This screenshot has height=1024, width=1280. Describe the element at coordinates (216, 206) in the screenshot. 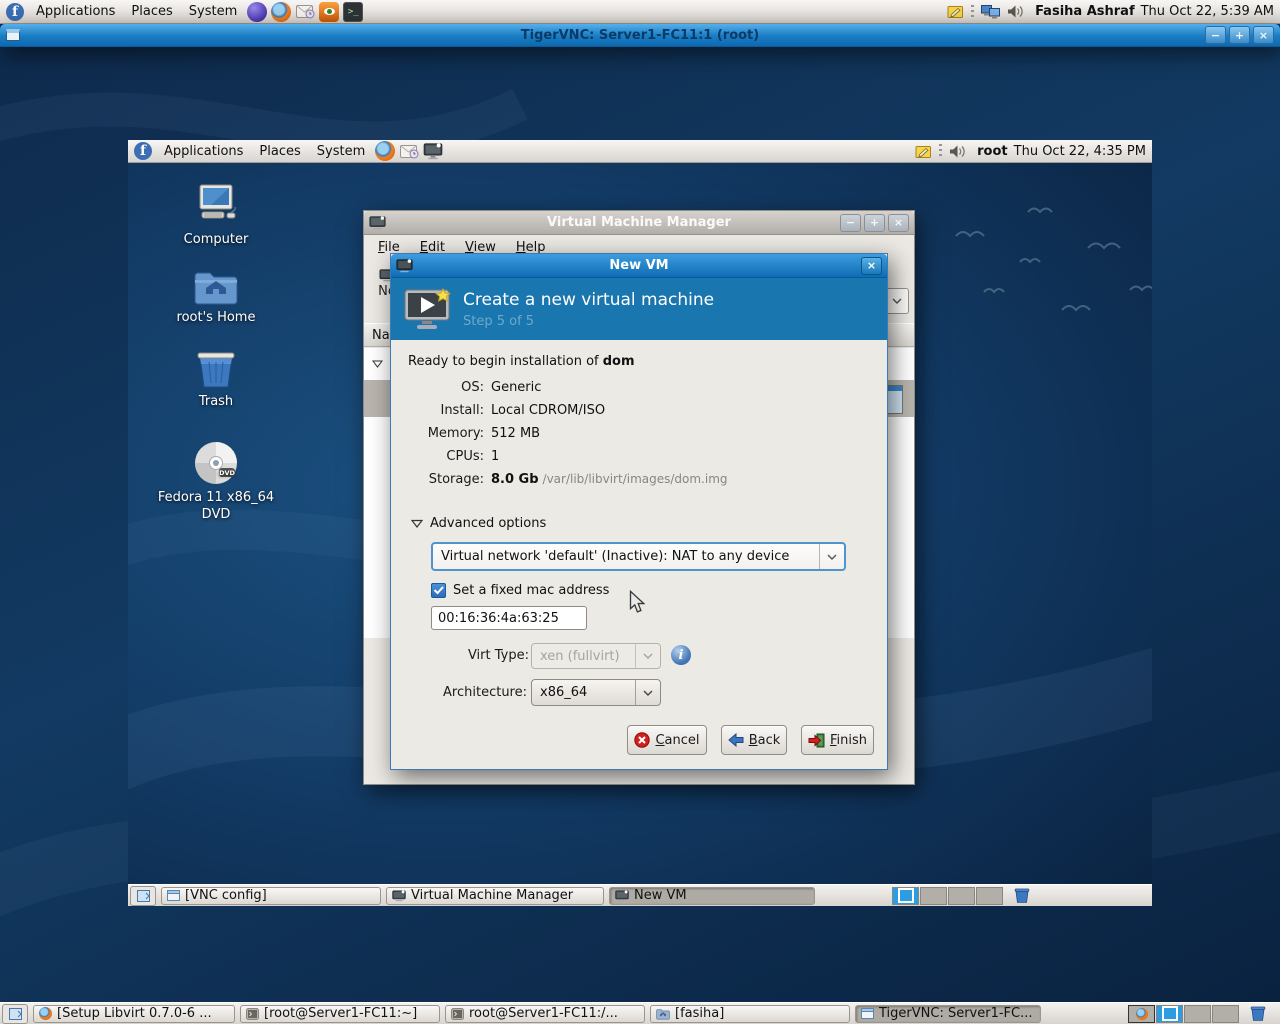

I see `computer-icon` at that location.